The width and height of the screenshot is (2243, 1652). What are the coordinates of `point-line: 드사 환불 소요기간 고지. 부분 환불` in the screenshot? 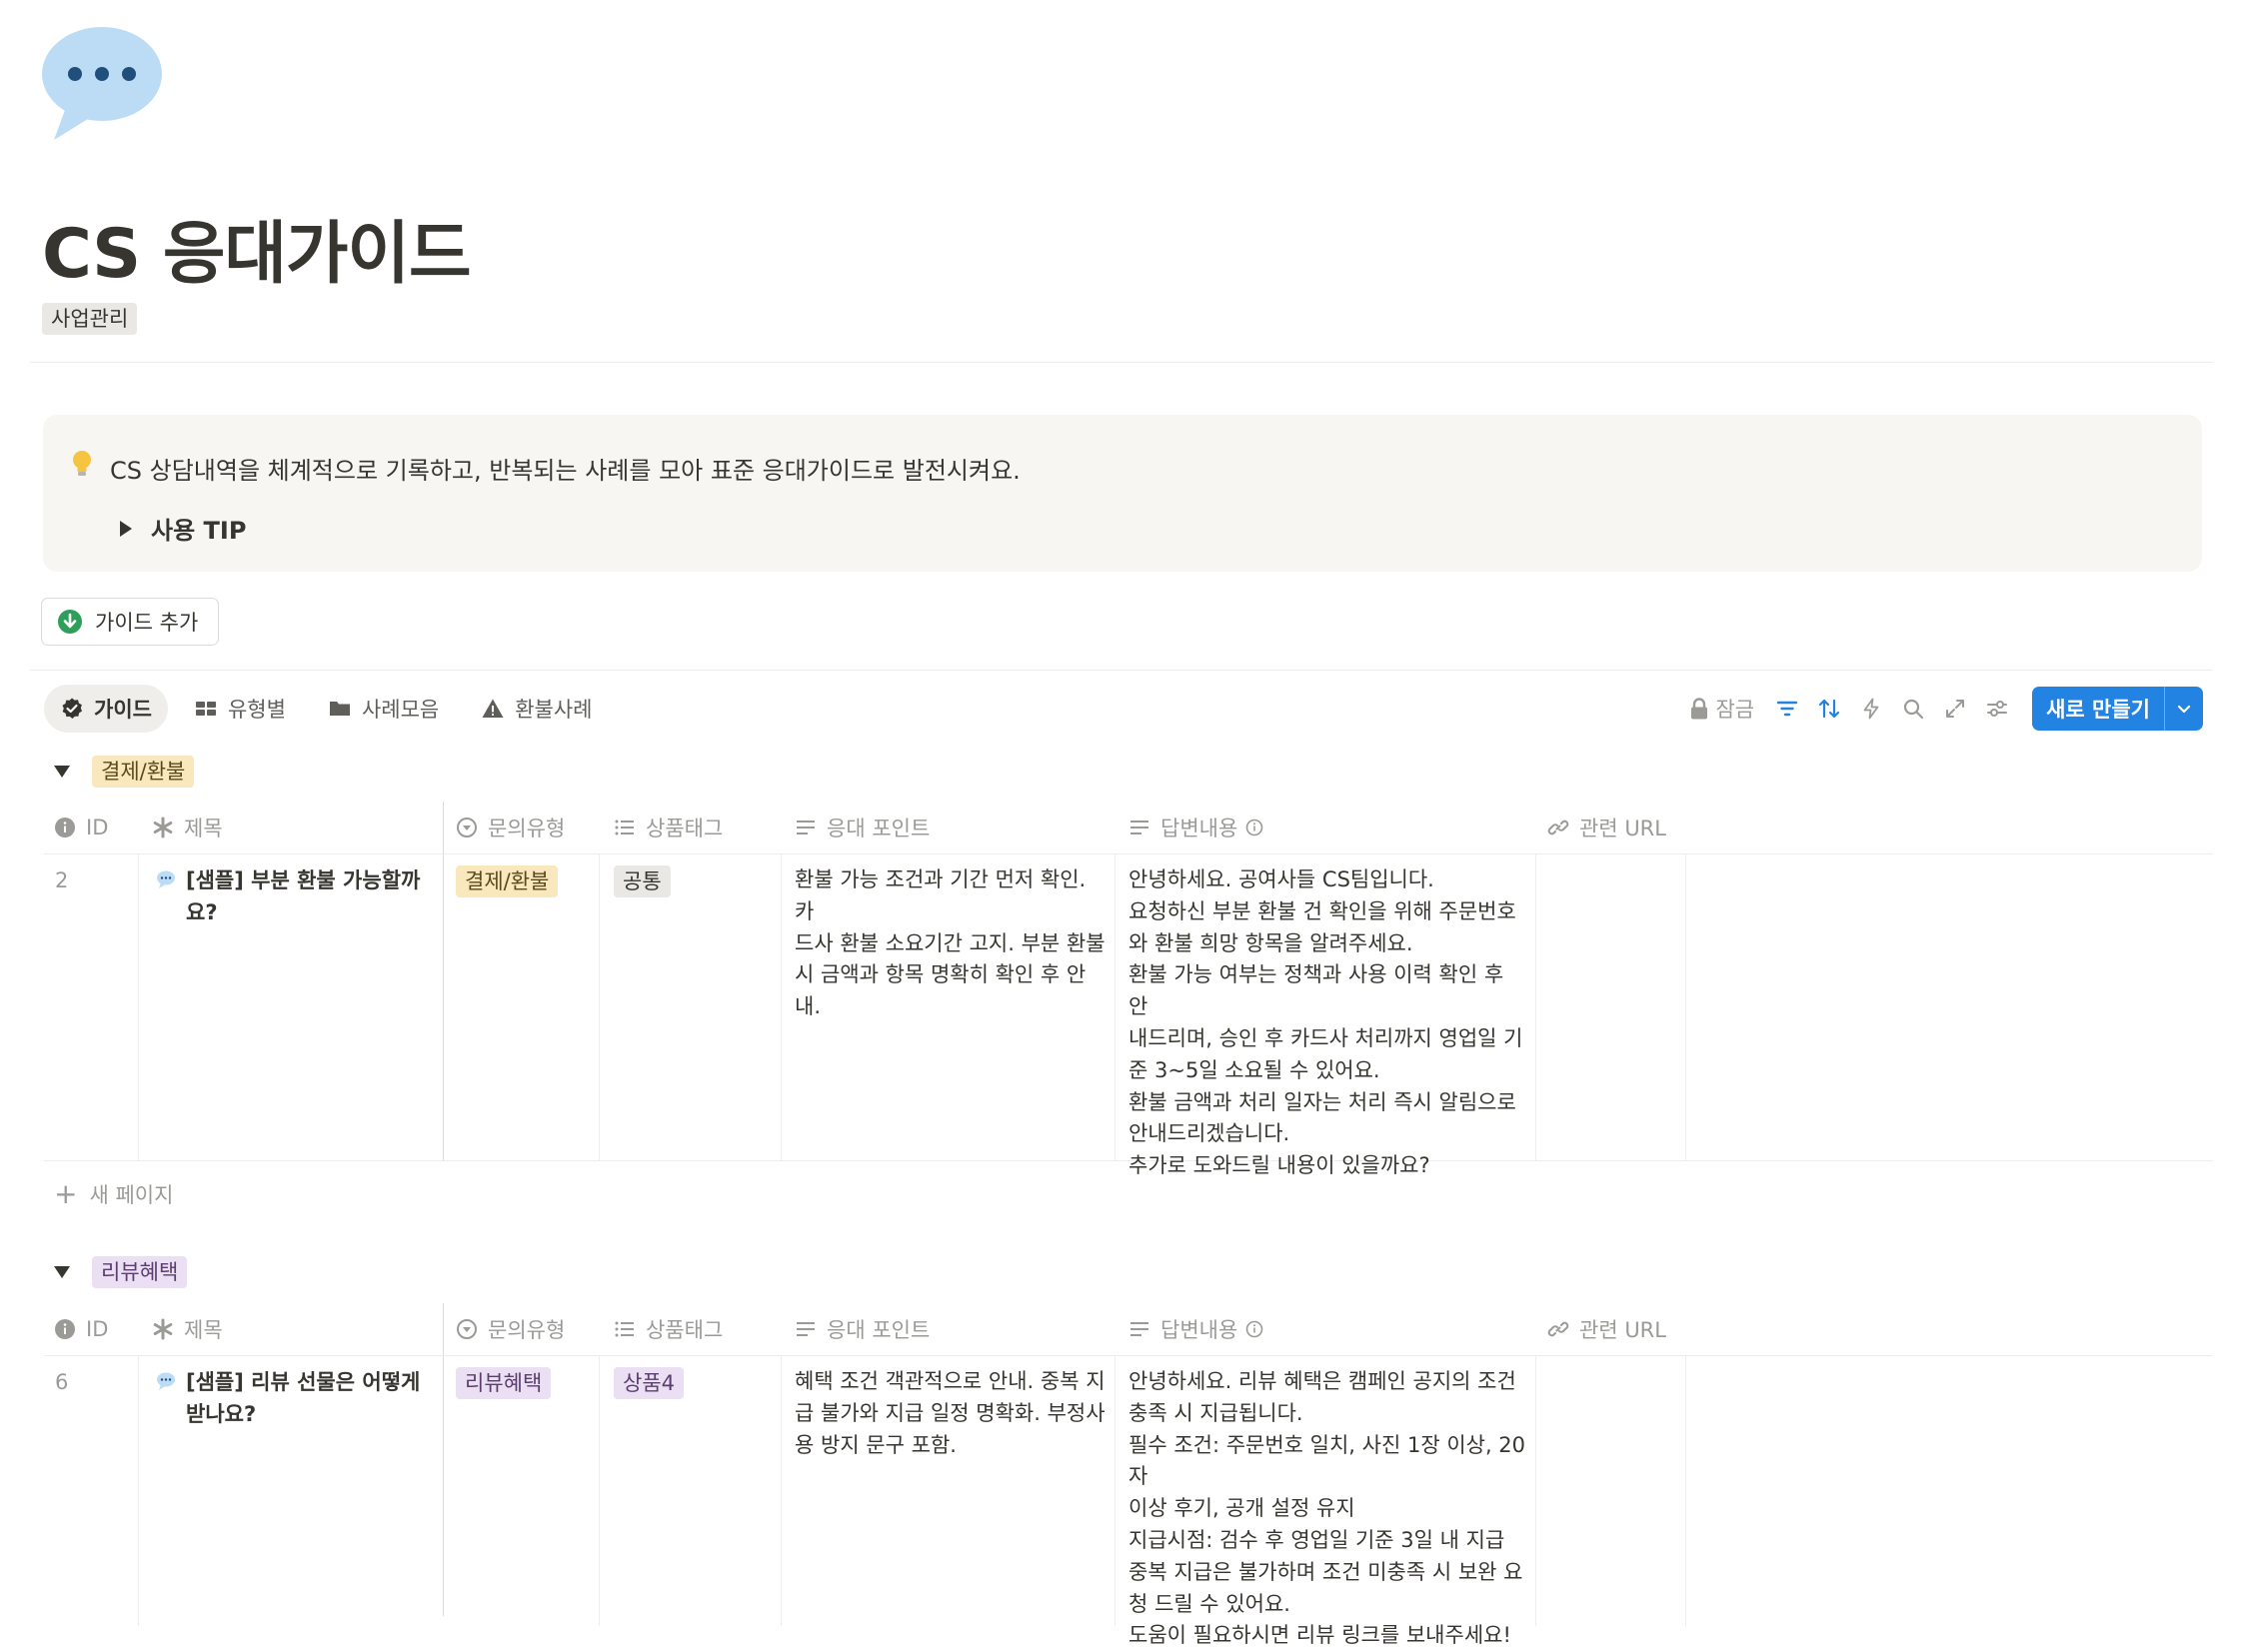 It's located at (950, 943).